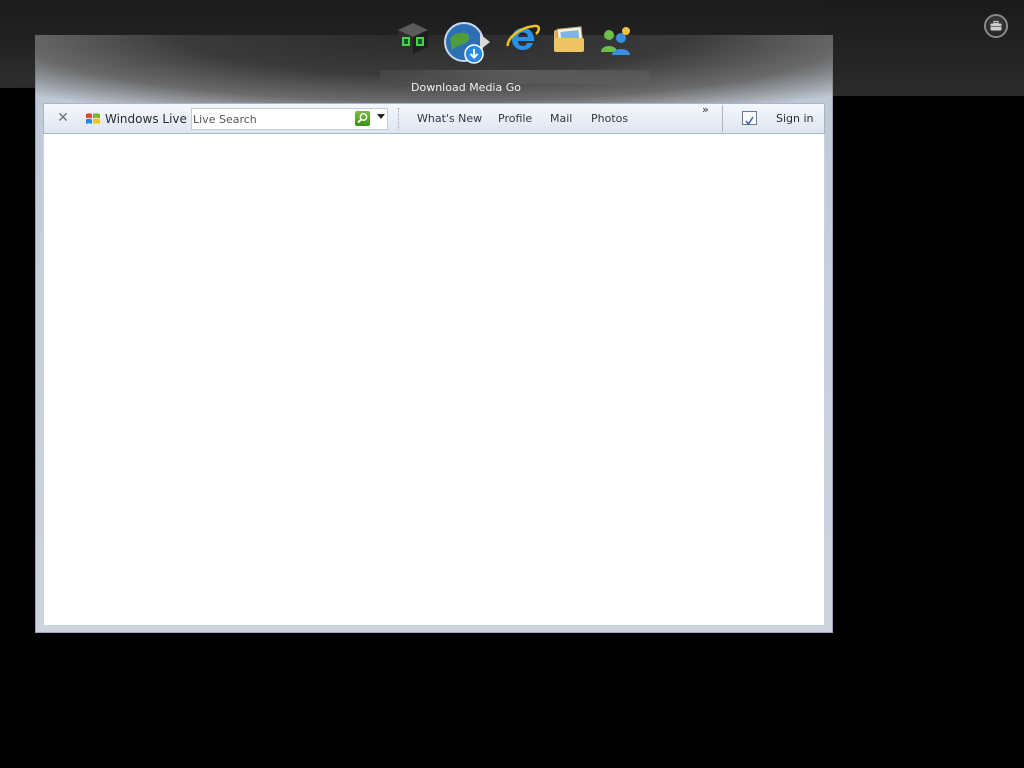  What do you see at coordinates (63, 118) in the screenshot?
I see `close-toolbar-button: ✕` at bounding box center [63, 118].